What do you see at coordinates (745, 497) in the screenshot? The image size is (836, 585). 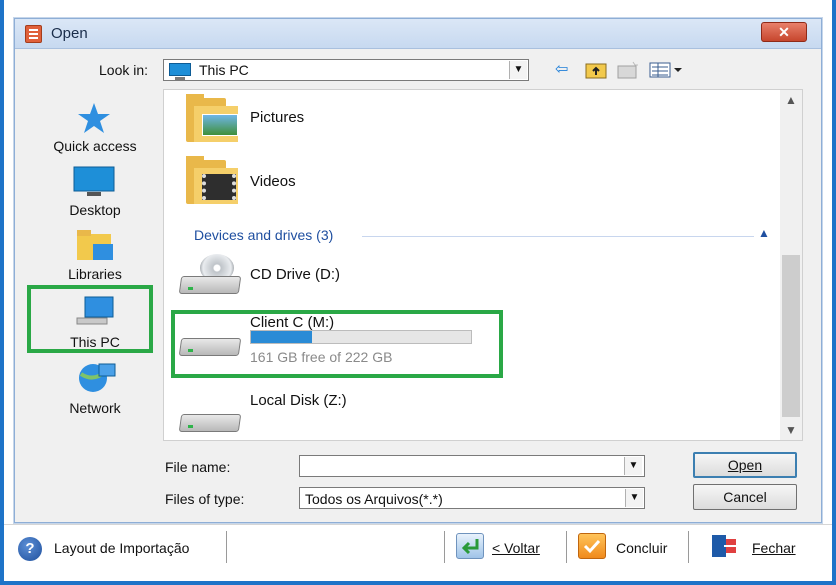 I see `cancel-button: Cancel` at bounding box center [745, 497].